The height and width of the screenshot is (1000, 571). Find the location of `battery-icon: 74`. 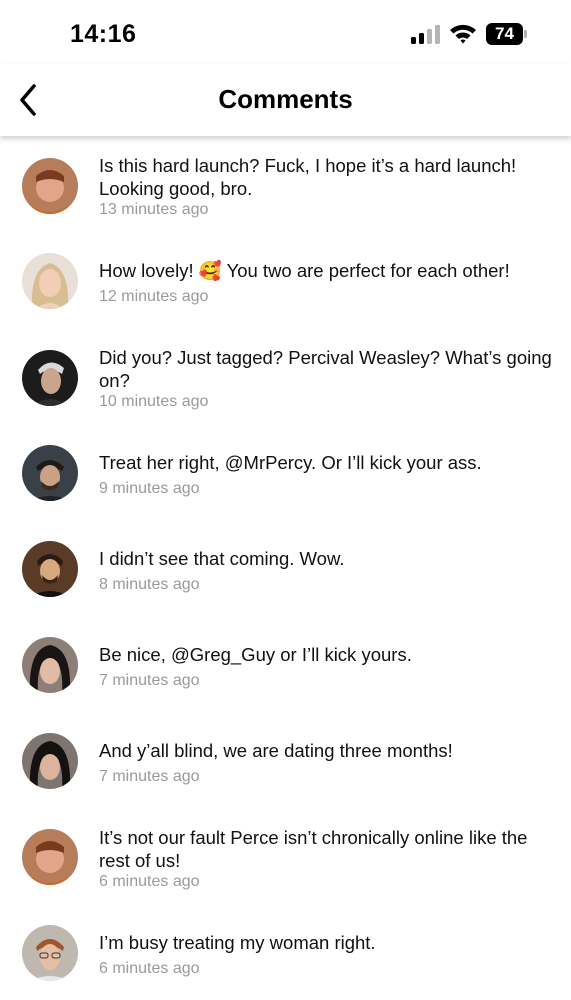

battery-icon: 74 is located at coordinates (507, 34).